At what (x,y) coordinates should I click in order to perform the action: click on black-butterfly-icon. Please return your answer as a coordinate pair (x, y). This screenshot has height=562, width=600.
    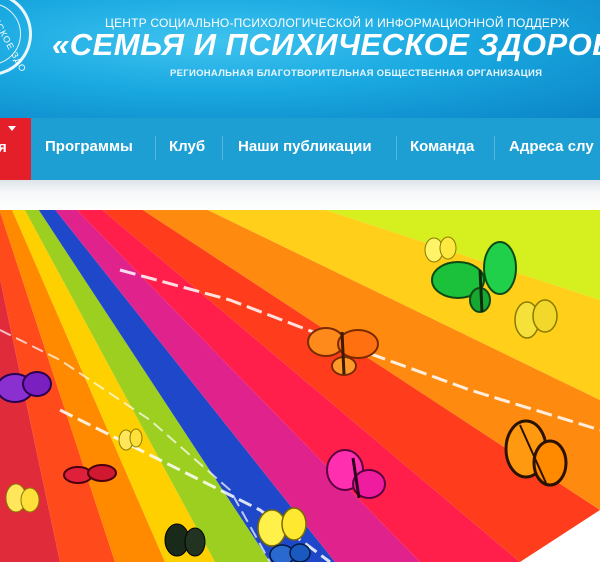
    Looking at the image, I should click on (185, 540).